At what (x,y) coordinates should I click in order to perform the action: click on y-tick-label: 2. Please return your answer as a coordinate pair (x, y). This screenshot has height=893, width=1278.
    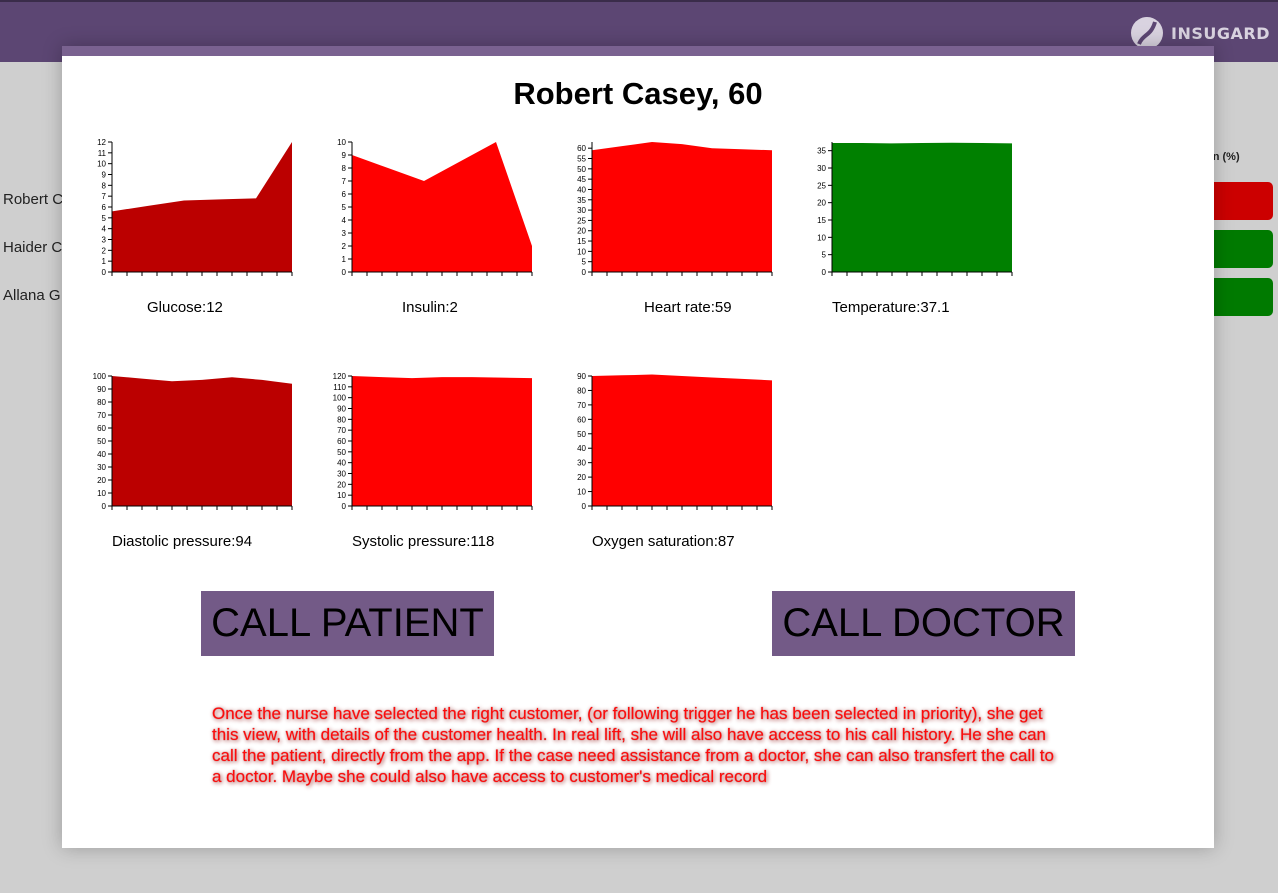
    Looking at the image, I should click on (104, 250).